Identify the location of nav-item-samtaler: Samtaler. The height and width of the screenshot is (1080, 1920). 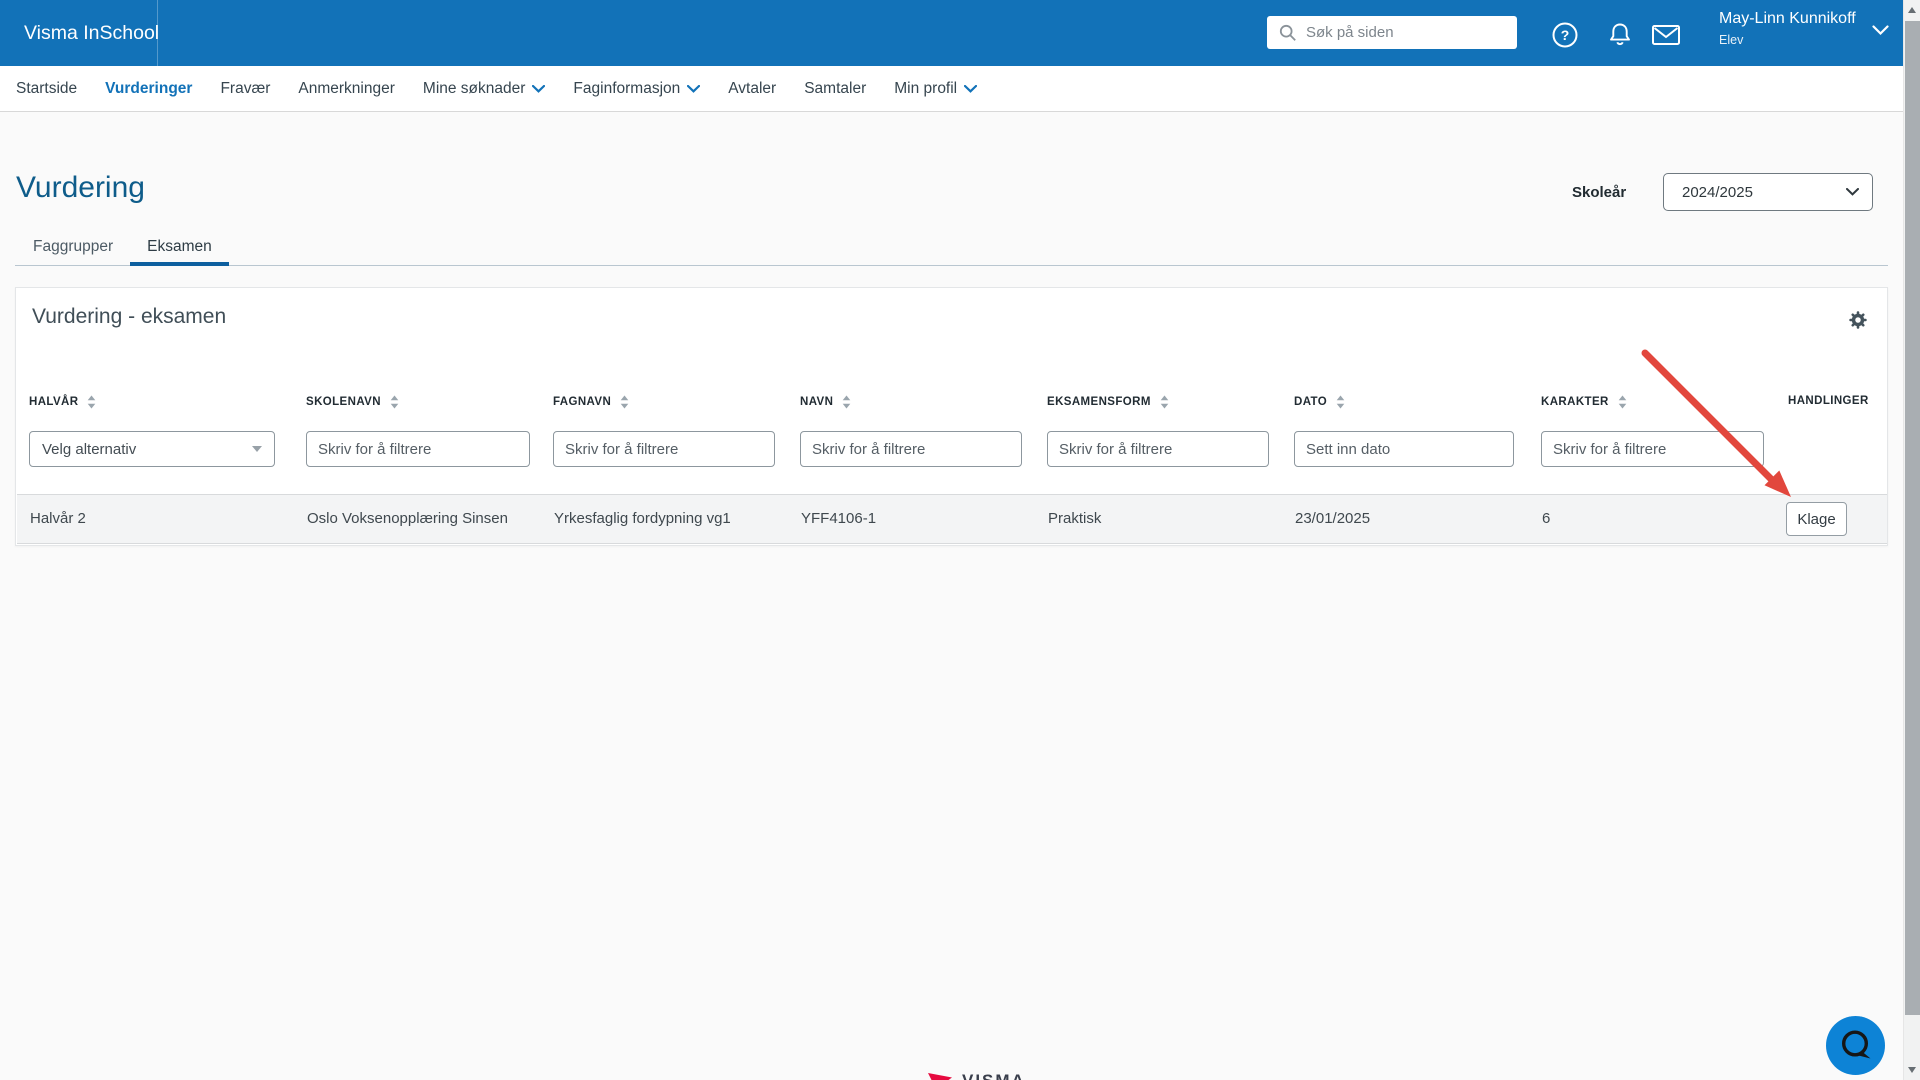
(835, 89).